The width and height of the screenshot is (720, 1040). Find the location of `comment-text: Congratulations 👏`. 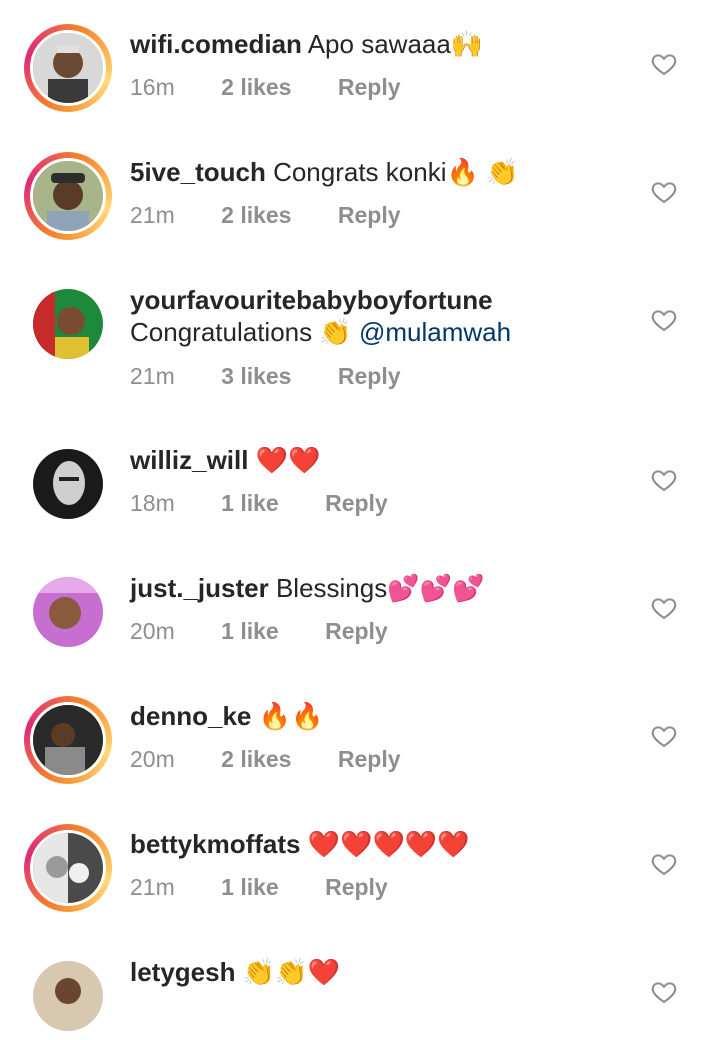

comment-text: Congratulations 👏 is located at coordinates (241, 332).